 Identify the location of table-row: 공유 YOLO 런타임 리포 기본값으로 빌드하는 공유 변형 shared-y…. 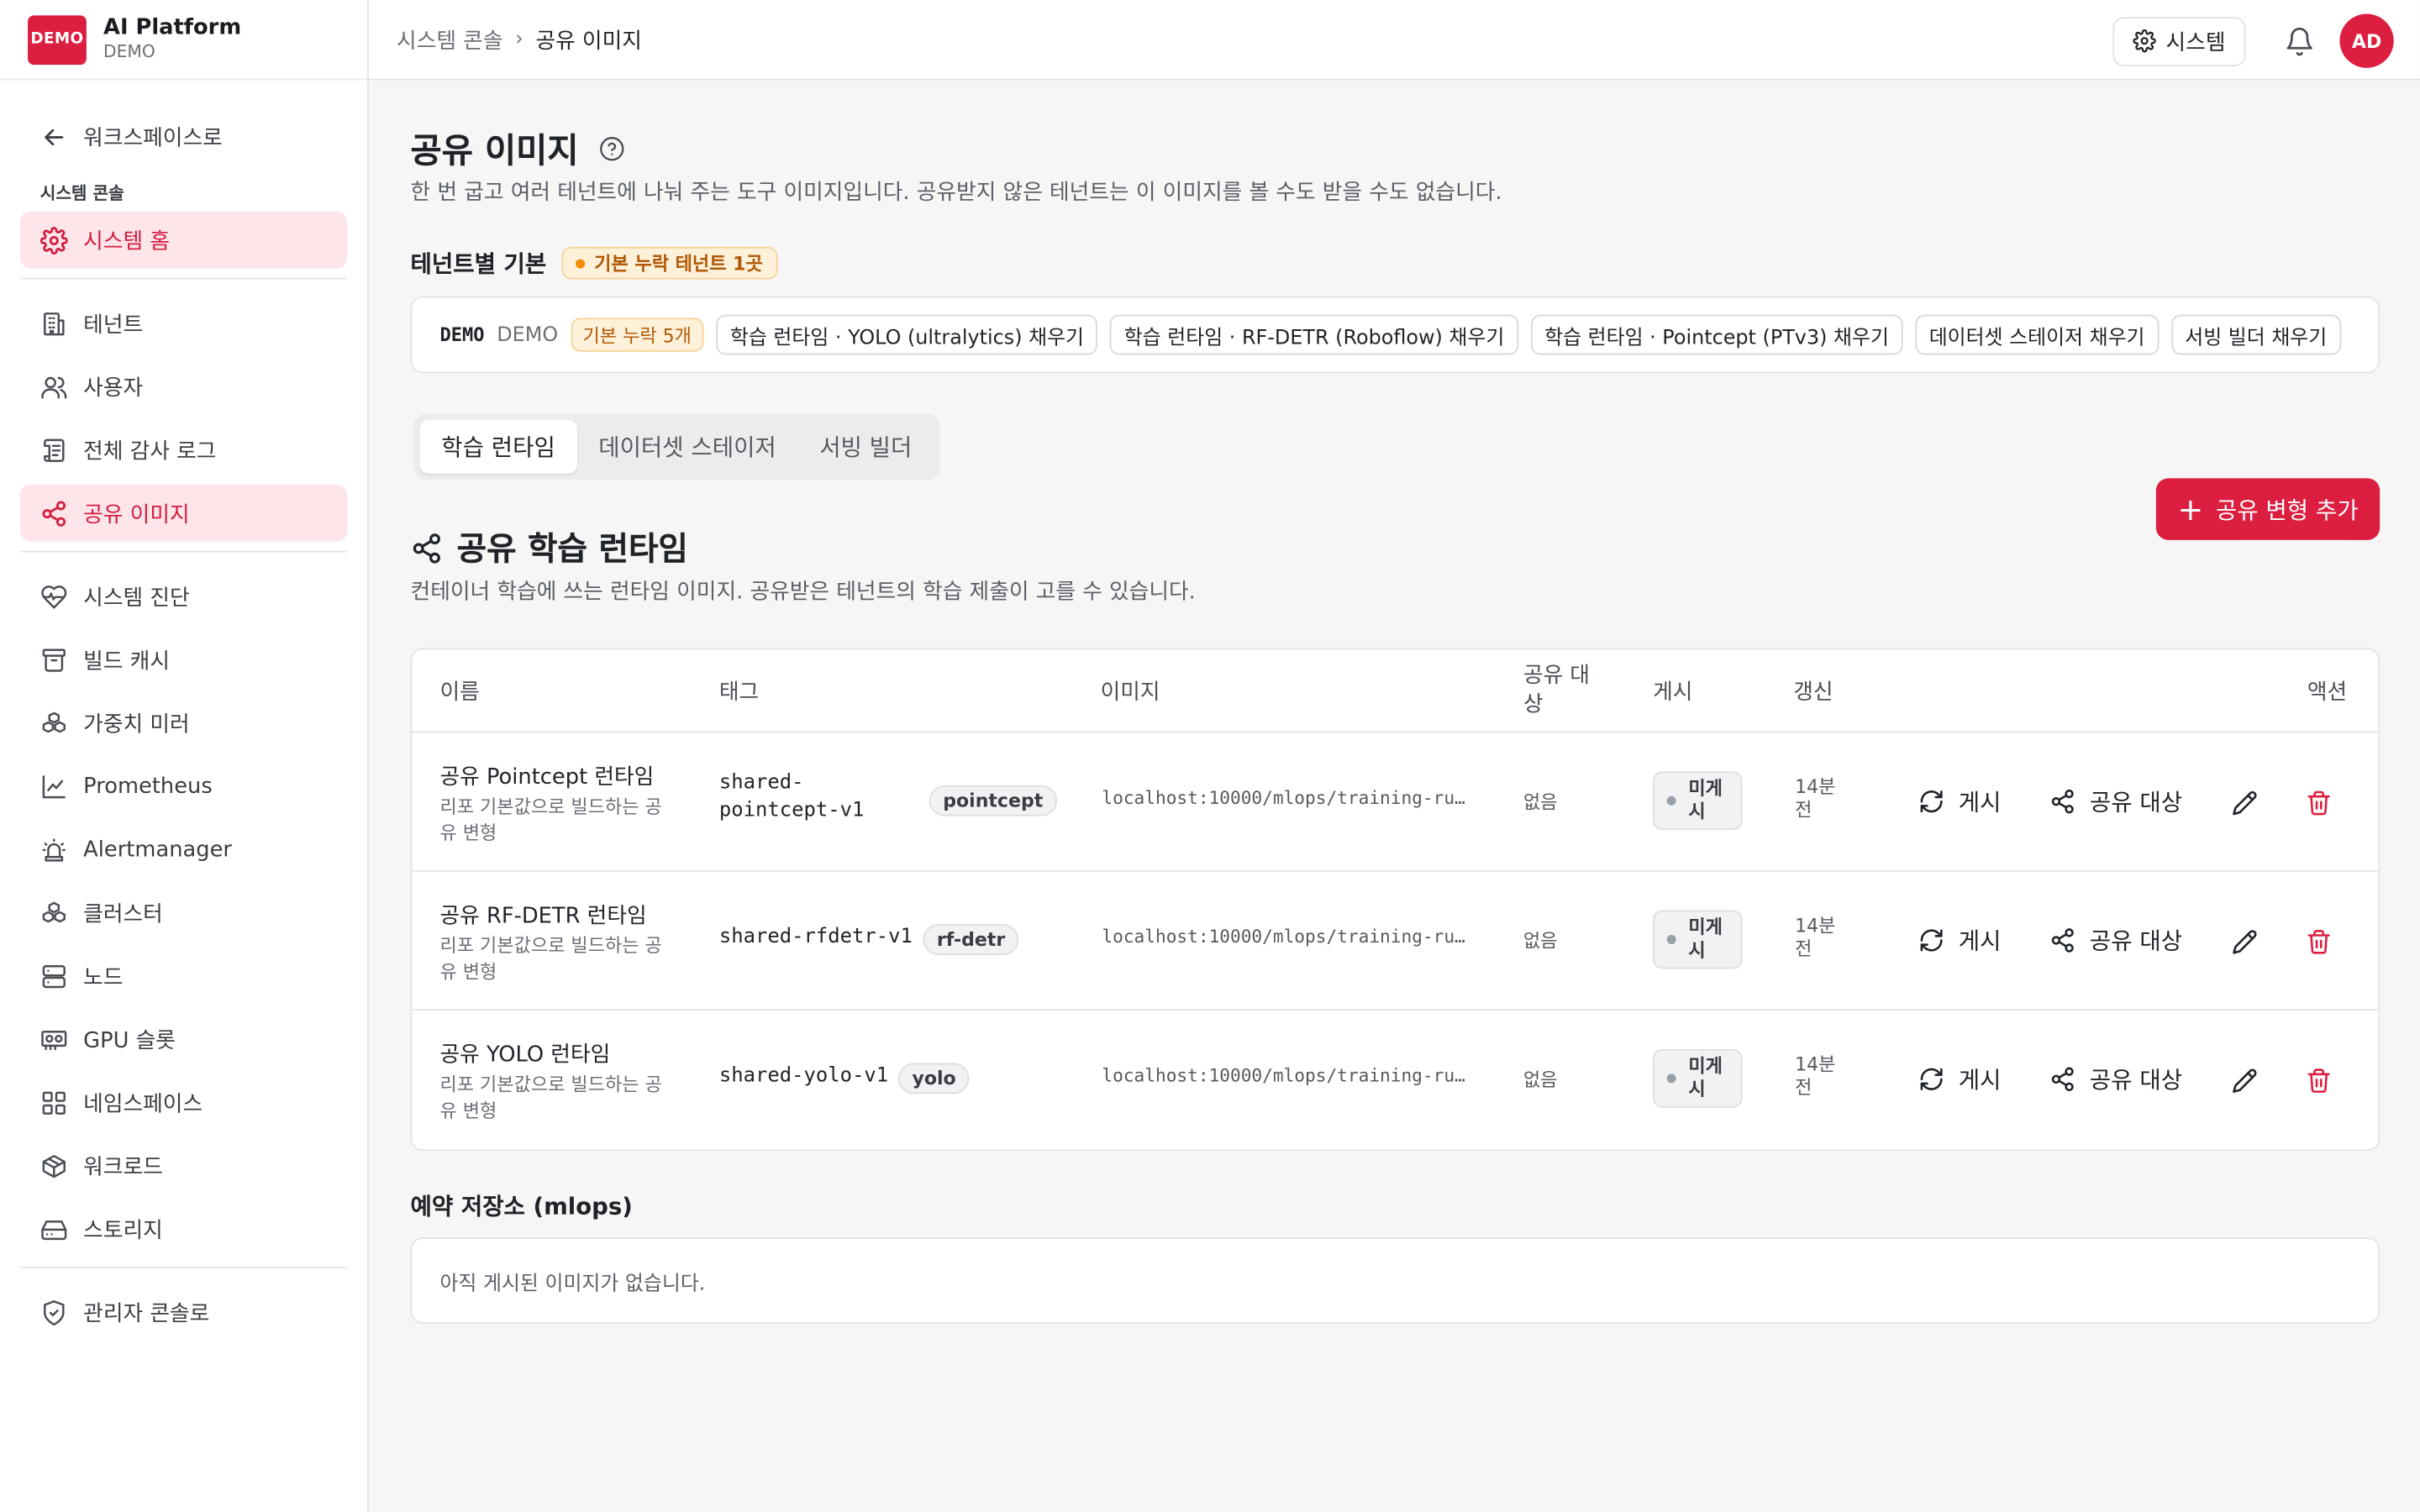
(1395, 1080).